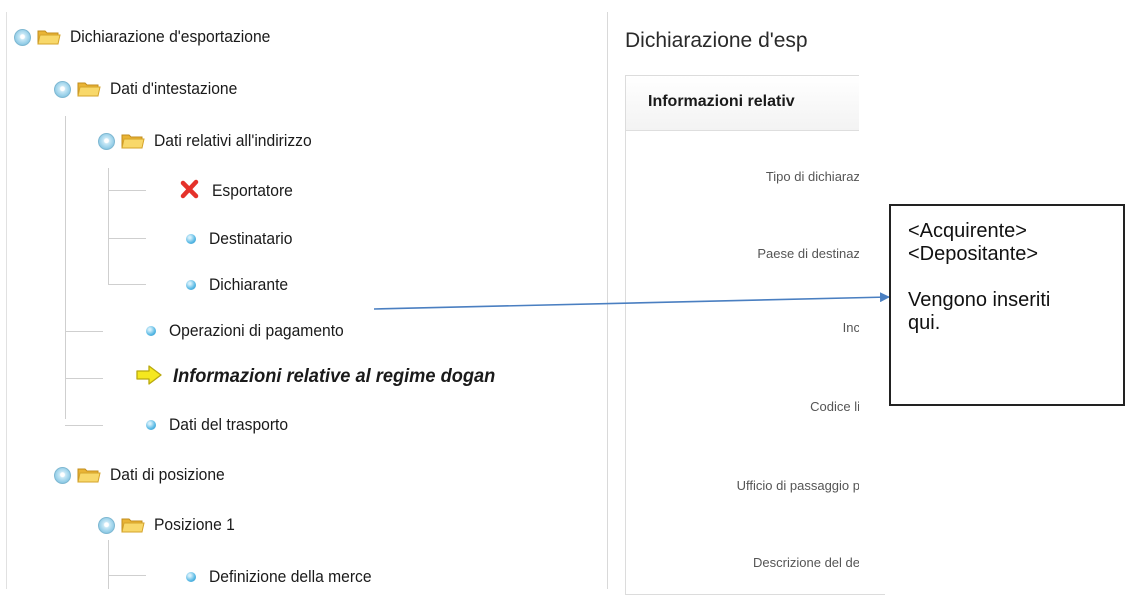  I want to click on callout-line: qui., so click(924, 323).